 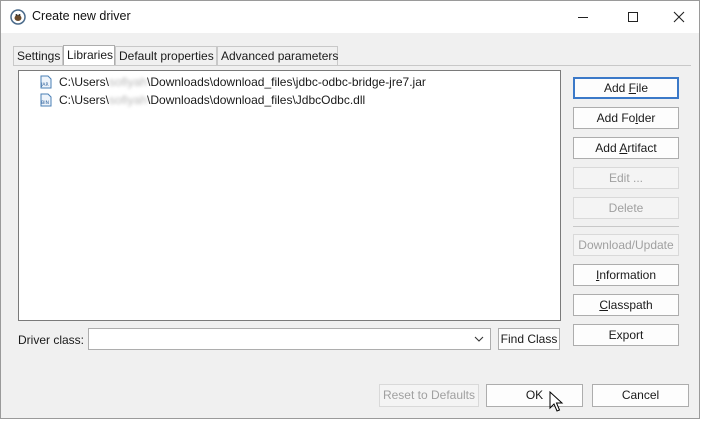 I want to click on svg-text: BIN, so click(x=45, y=103).